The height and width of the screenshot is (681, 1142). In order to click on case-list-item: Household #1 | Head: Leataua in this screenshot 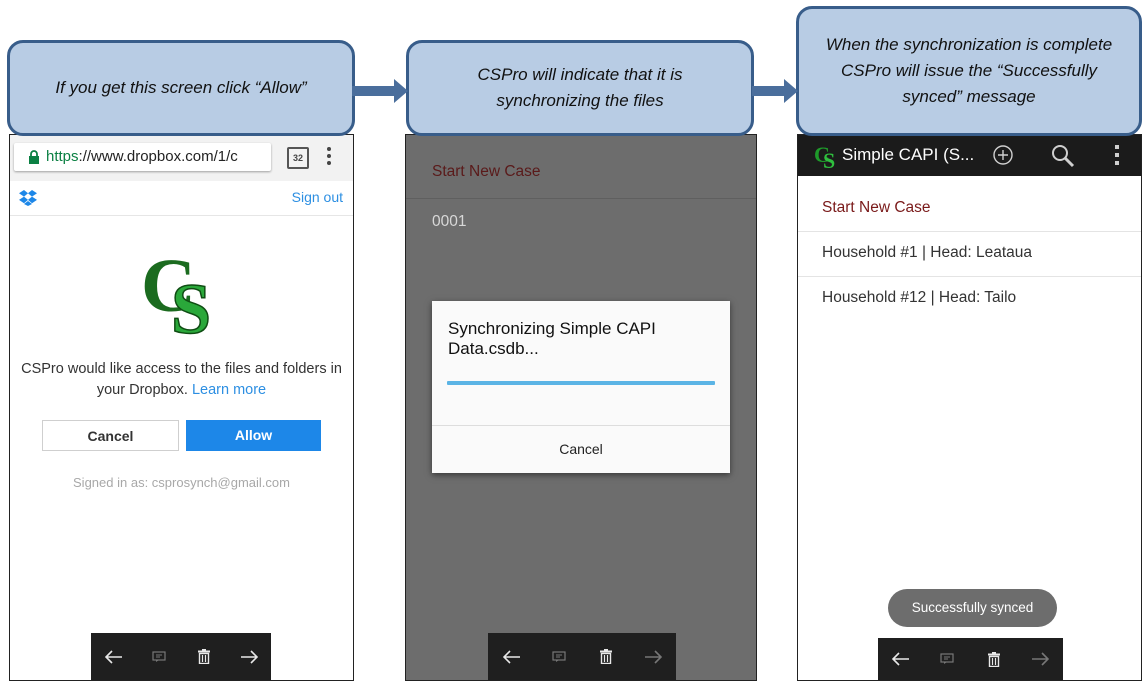, I will do `click(927, 253)`.